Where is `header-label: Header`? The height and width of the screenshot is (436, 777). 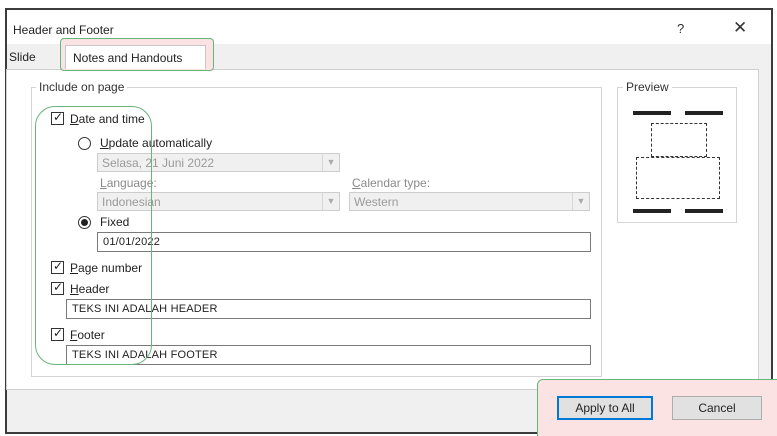 header-label: Header is located at coordinates (90, 289).